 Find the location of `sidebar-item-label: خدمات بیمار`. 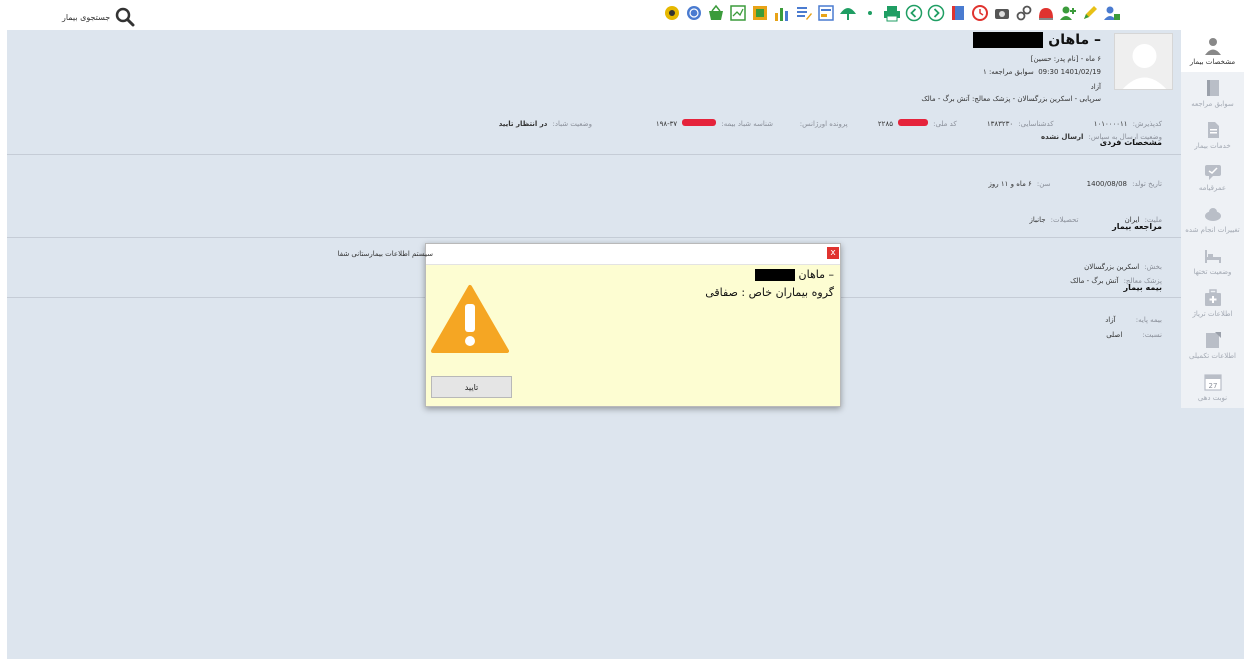

sidebar-item-label: خدمات بیمار is located at coordinates (1212, 146).